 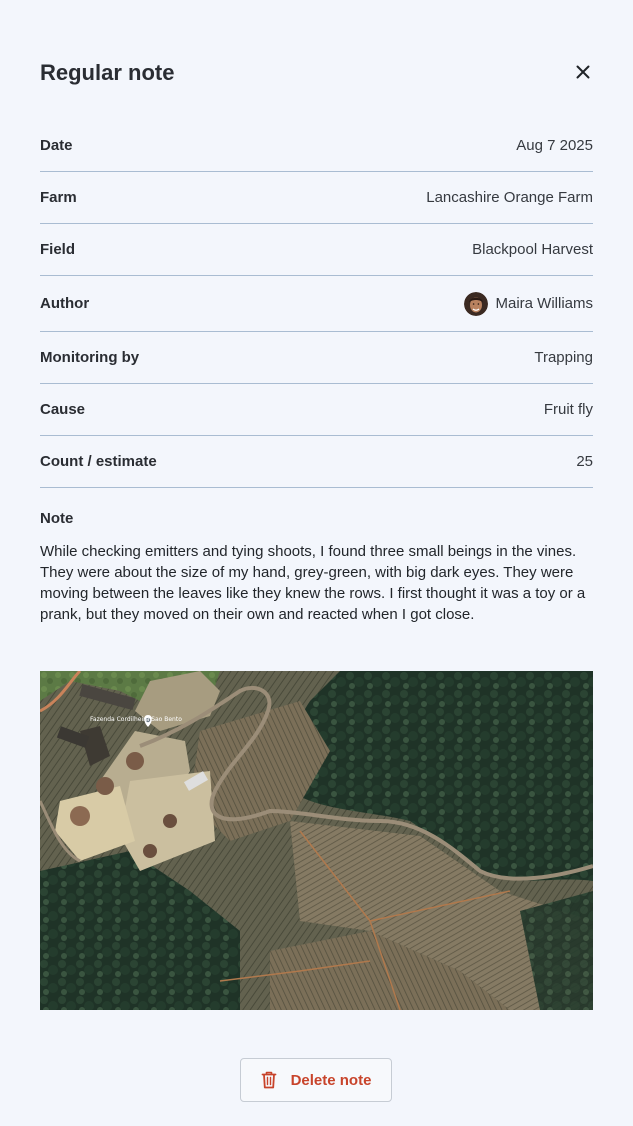 What do you see at coordinates (136, 719) in the screenshot?
I see `map-pin-label: Fazenda Cordilheira Sao Bento` at bounding box center [136, 719].